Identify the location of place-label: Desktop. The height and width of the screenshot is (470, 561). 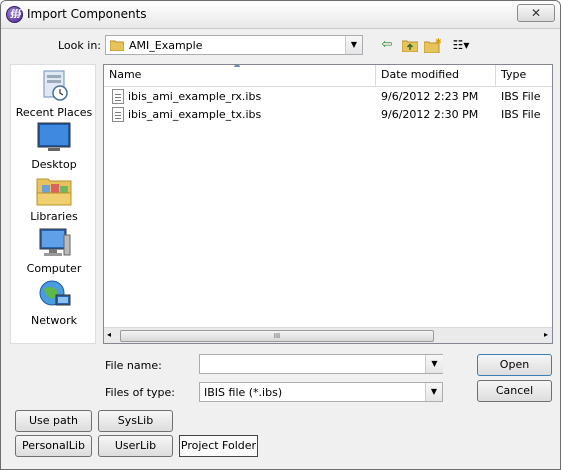
(54, 164).